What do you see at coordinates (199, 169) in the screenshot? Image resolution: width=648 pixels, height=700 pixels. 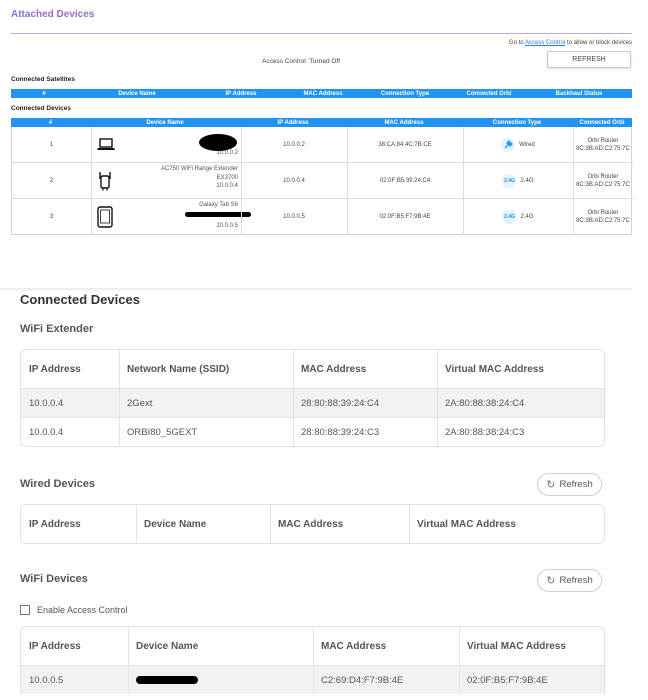 I see `device-name-line: AC750 WiFi Range Extender` at bounding box center [199, 169].